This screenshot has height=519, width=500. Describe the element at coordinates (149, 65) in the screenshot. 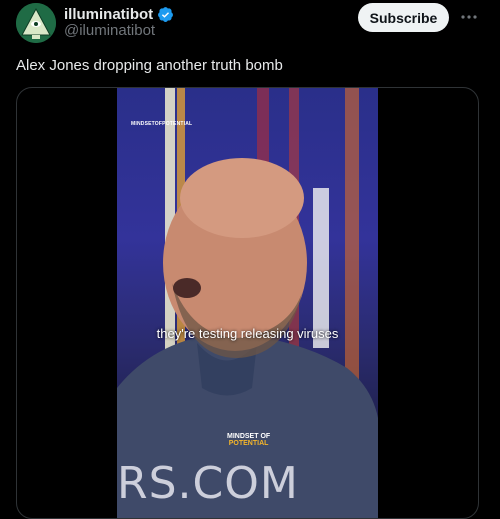

I see `tweet-text: Alex Jones dropping another truth bomb` at that location.